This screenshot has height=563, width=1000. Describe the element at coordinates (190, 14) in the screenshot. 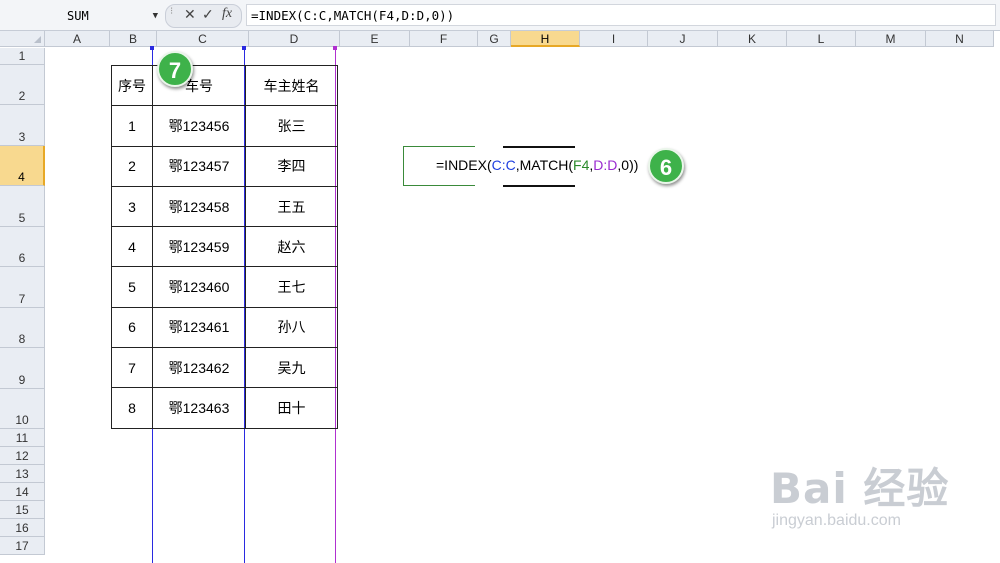

I see `cancel-icon: ✕` at that location.